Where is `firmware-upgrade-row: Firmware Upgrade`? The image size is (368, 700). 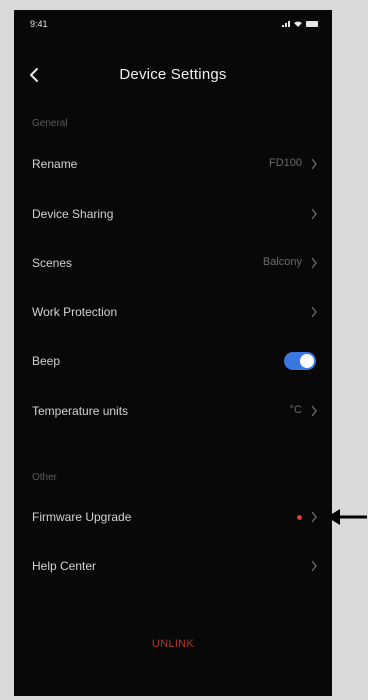 firmware-upgrade-row: Firmware Upgrade is located at coordinates (173, 517).